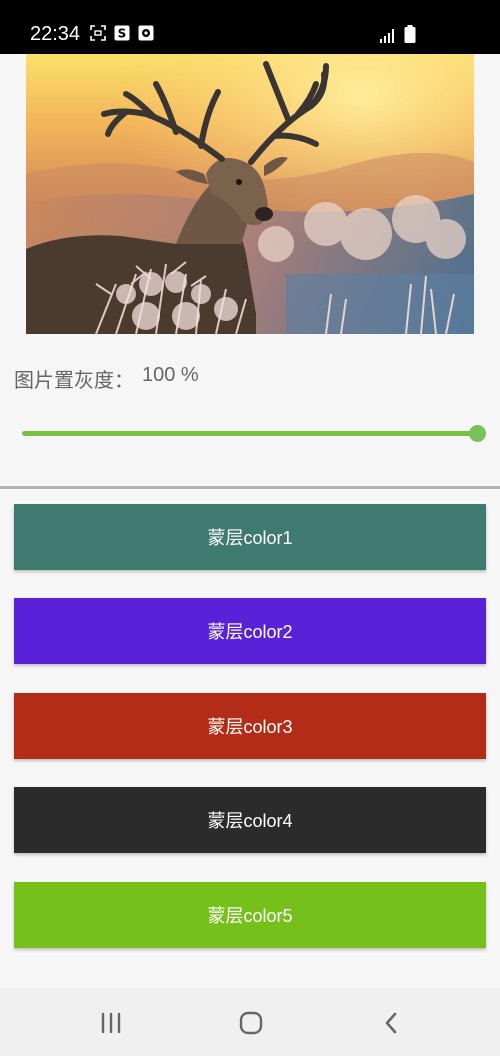 The width and height of the screenshot is (500, 1056). I want to click on grayscale-slider, so click(254, 434).